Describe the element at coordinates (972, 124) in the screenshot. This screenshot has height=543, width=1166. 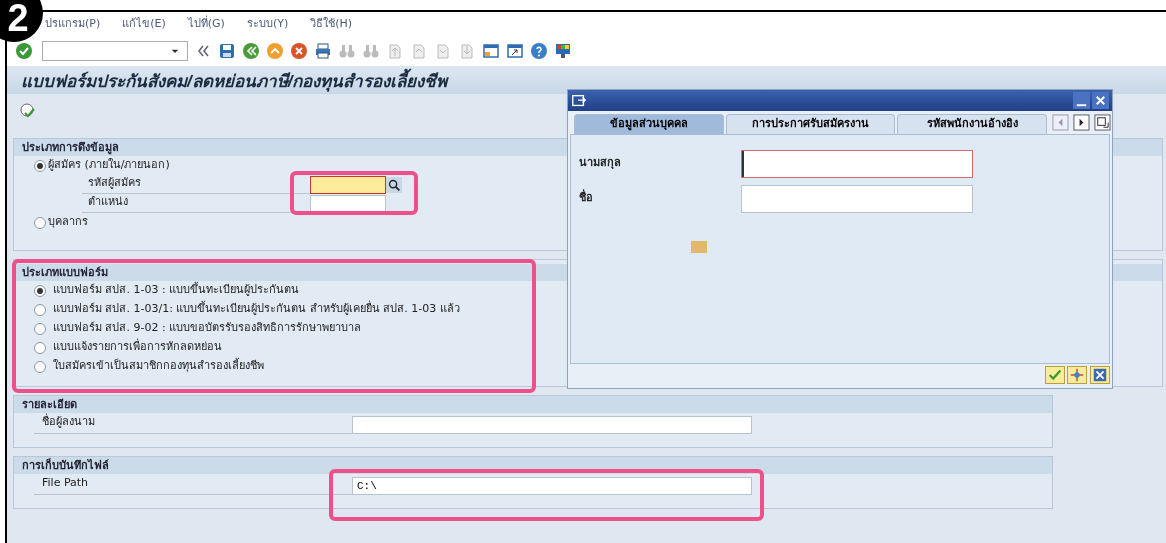
I see `tab: รหัสพนักงานอ้างอิง` at that location.